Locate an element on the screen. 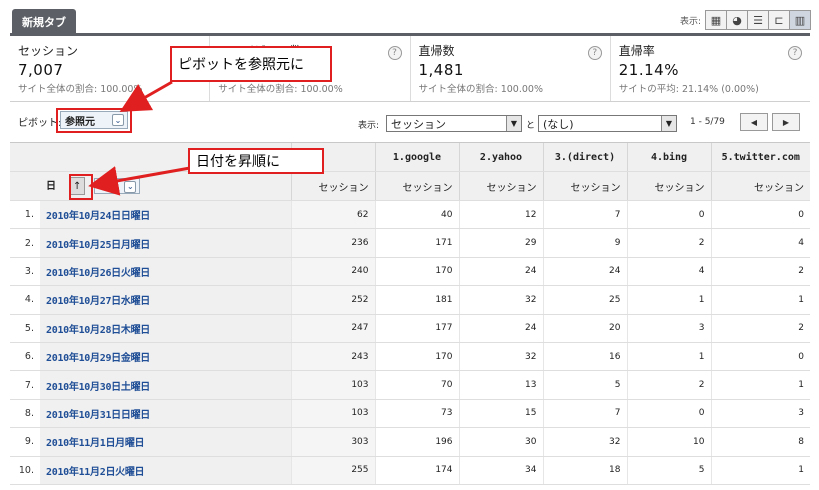 The image size is (819, 490). pivot-arrow is located at coordinates (146, 96).